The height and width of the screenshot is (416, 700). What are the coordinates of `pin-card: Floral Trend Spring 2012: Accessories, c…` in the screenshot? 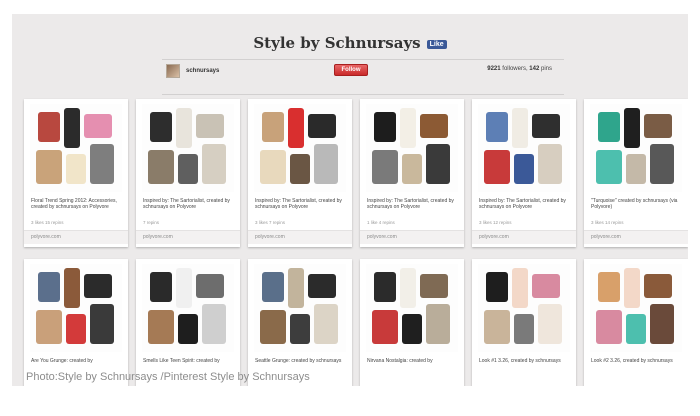 It's located at (76, 173).